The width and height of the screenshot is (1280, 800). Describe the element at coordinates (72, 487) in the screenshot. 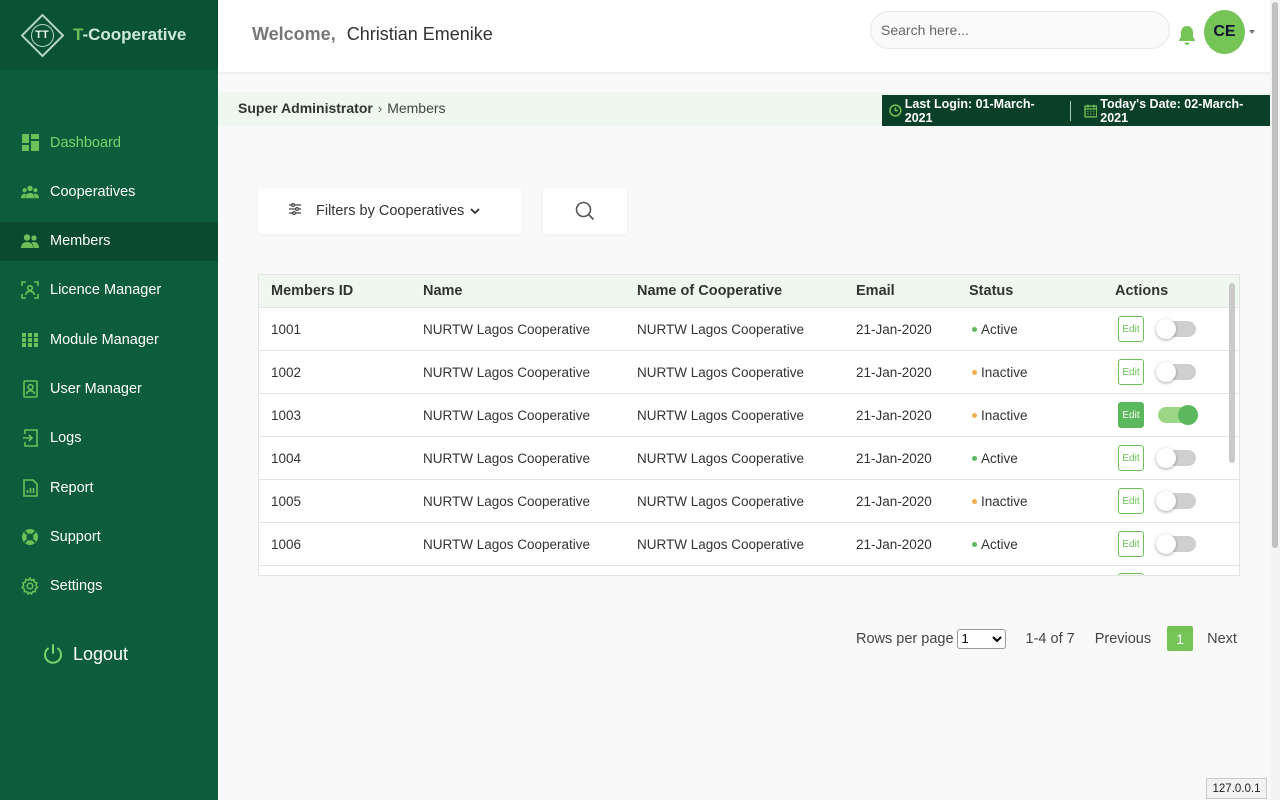

I see `sidebar-item-label: Report` at that location.